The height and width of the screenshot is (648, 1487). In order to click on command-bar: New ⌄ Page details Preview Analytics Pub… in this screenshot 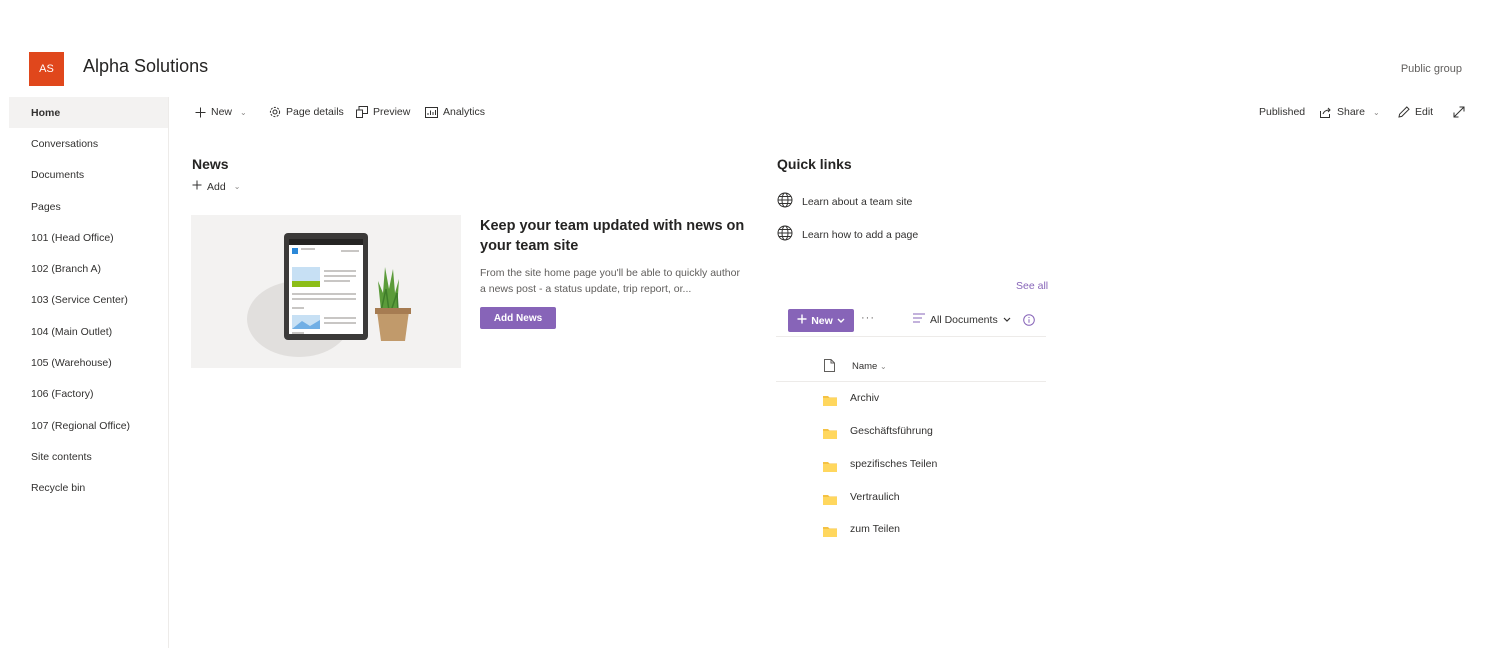, I will do `click(828, 113)`.